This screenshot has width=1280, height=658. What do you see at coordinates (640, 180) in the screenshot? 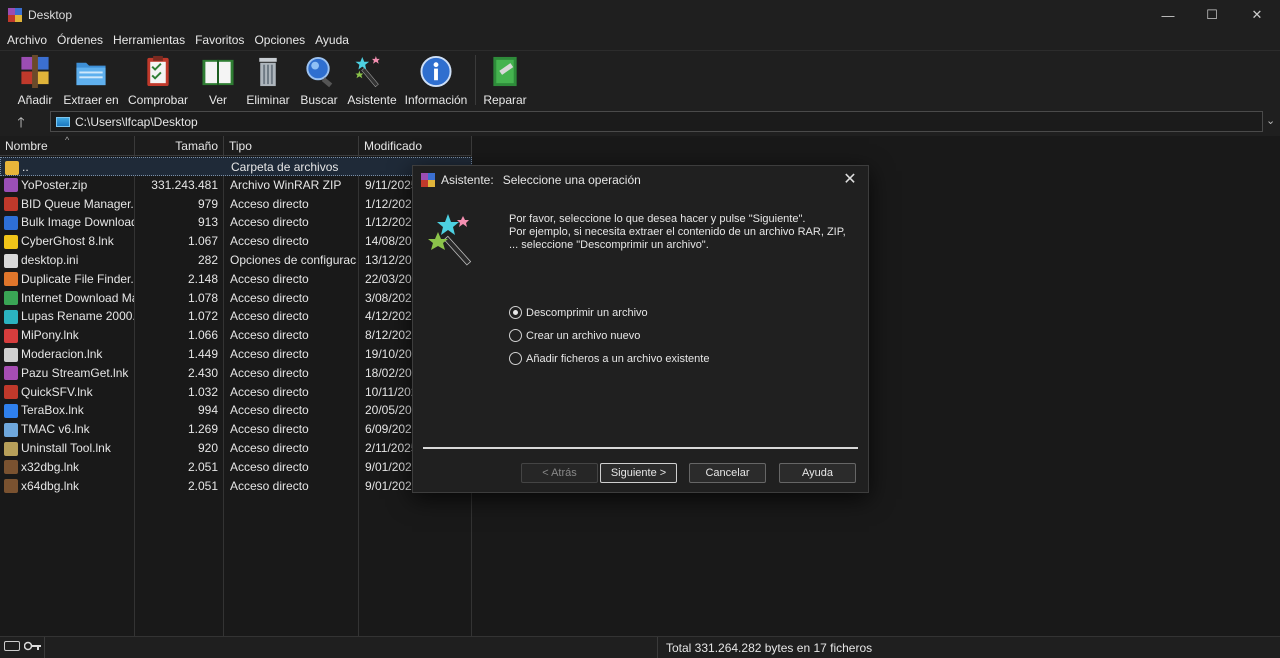
I see `dialog-title-bar: Asistente: Seleccione una operación ✕` at bounding box center [640, 180].